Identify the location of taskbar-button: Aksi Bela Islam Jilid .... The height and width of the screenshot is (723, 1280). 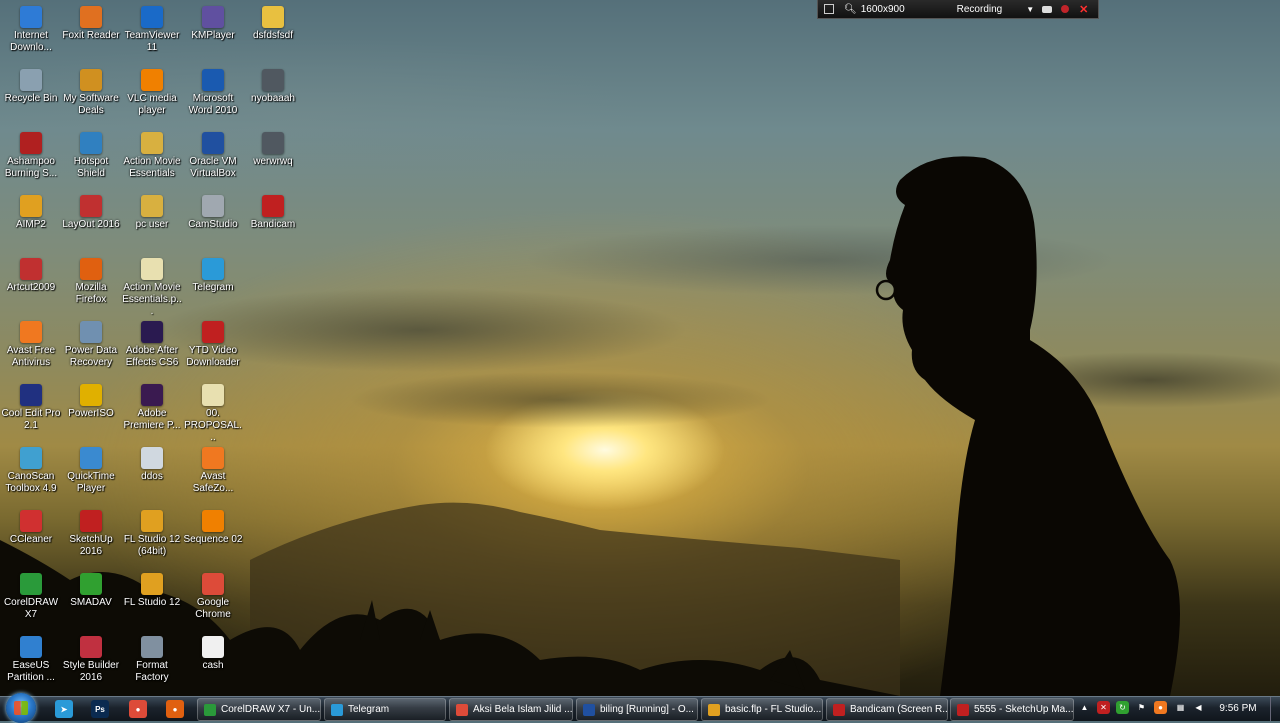
(511, 709).